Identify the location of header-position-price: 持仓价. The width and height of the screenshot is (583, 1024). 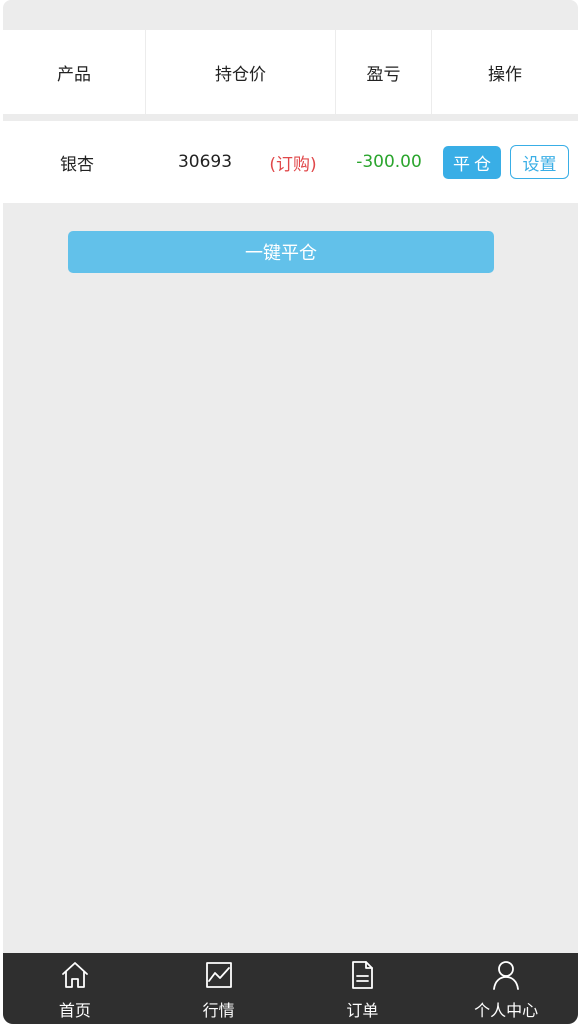
(241, 72).